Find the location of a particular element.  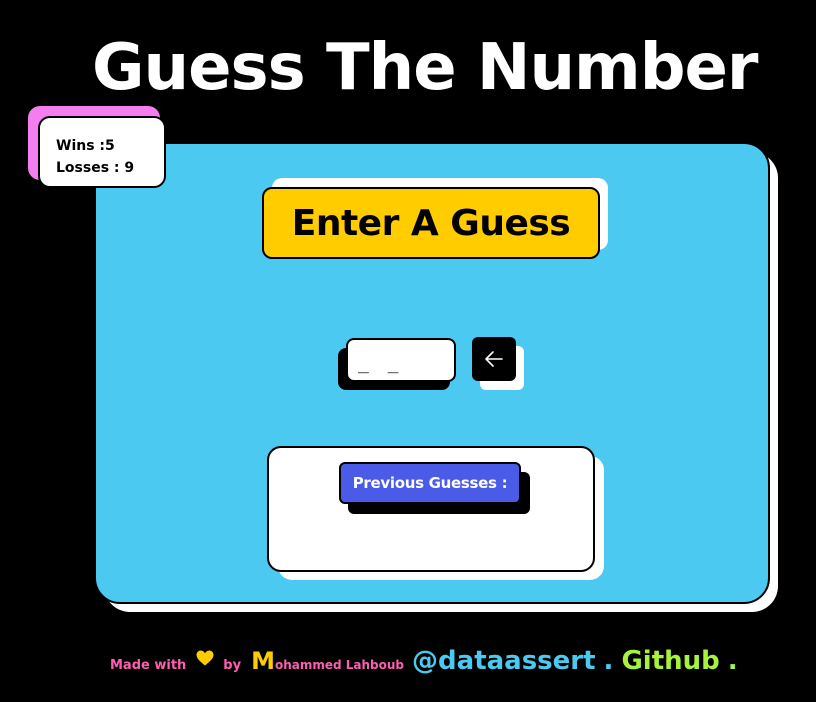

heading-text: Enter A Guess is located at coordinates (431, 223).